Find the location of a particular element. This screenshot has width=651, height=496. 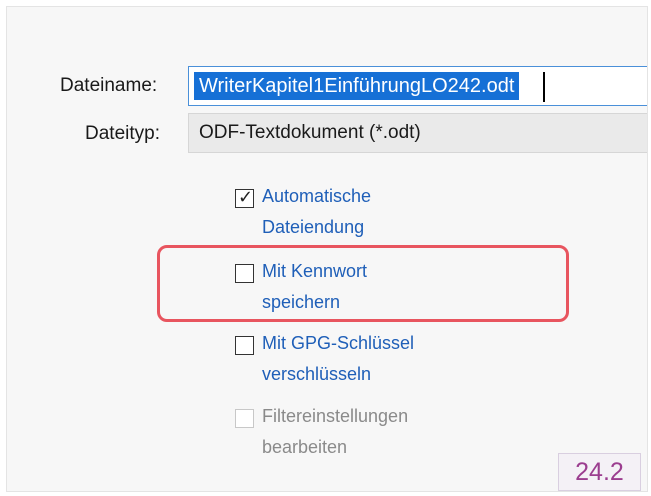

auto-extension-checkbox: ✓ is located at coordinates (244, 197).